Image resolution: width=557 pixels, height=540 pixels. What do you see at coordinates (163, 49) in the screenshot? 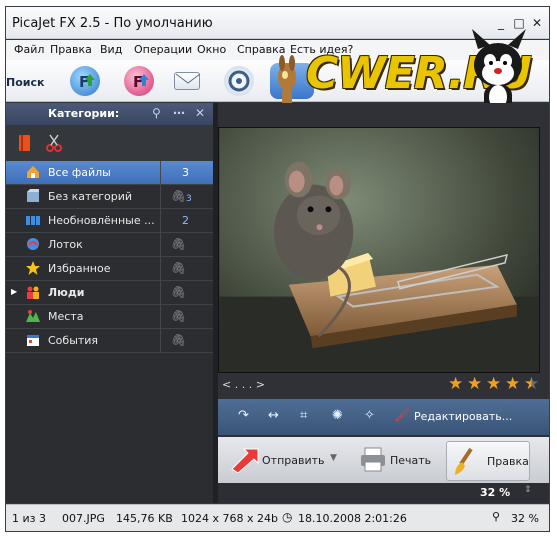
I see `menu-operations: Операции` at bounding box center [163, 49].